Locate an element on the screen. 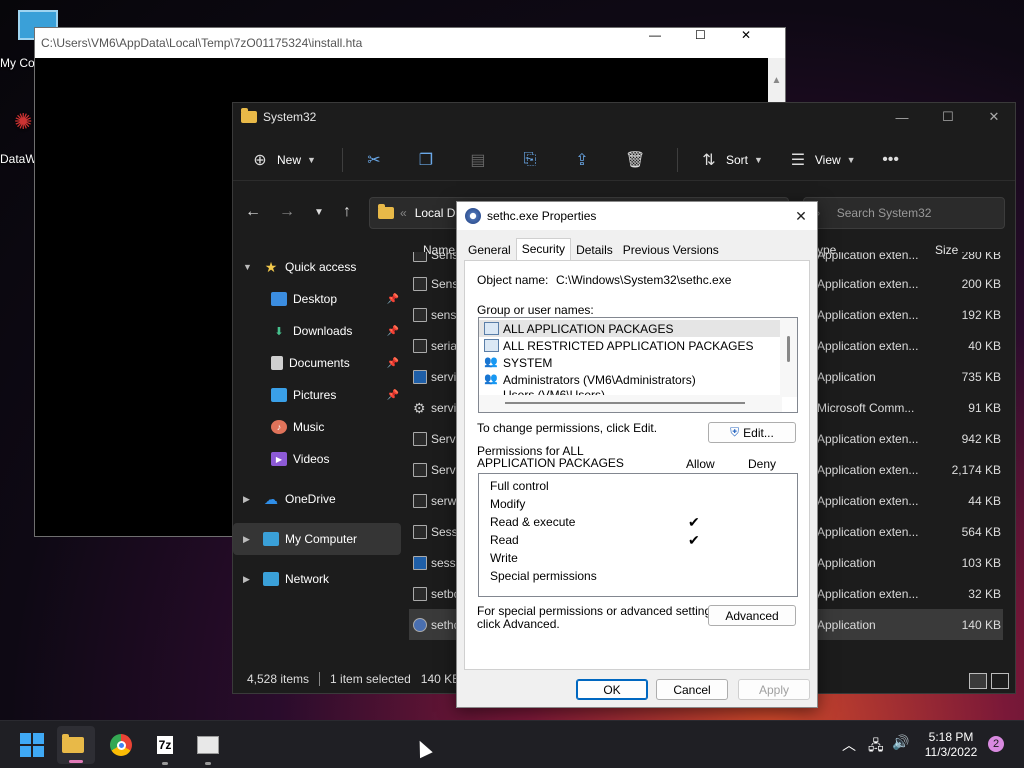 This screenshot has width=1024, height=768. taskbar-hta-app is located at coordinates (208, 748).